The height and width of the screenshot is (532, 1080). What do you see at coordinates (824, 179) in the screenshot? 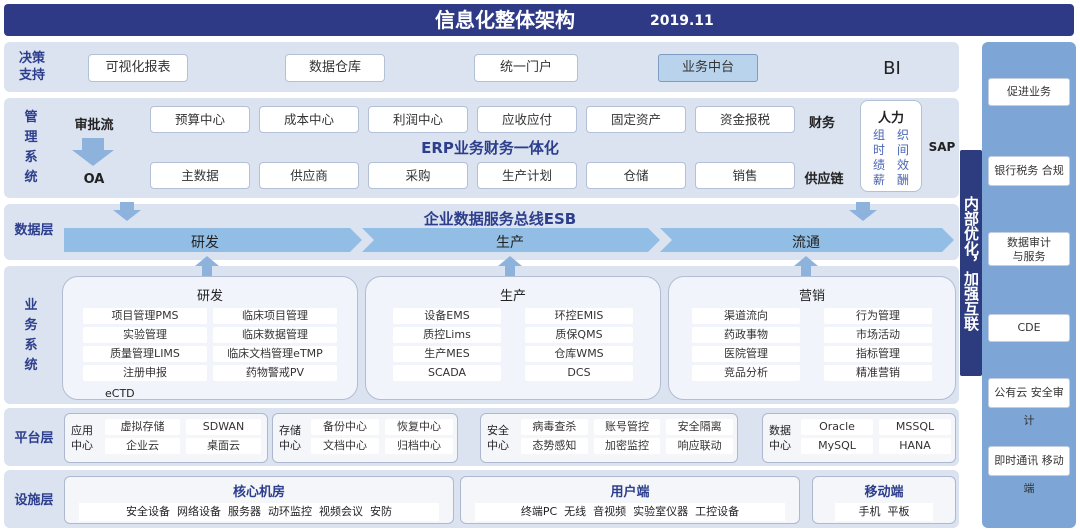
I see `supply-chain-label: 供应链` at bounding box center [824, 179].